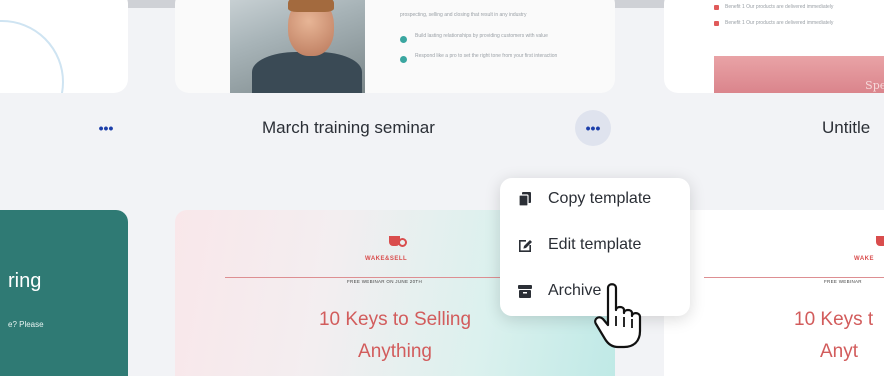  What do you see at coordinates (525, 291) in the screenshot?
I see `archive-icon` at bounding box center [525, 291].